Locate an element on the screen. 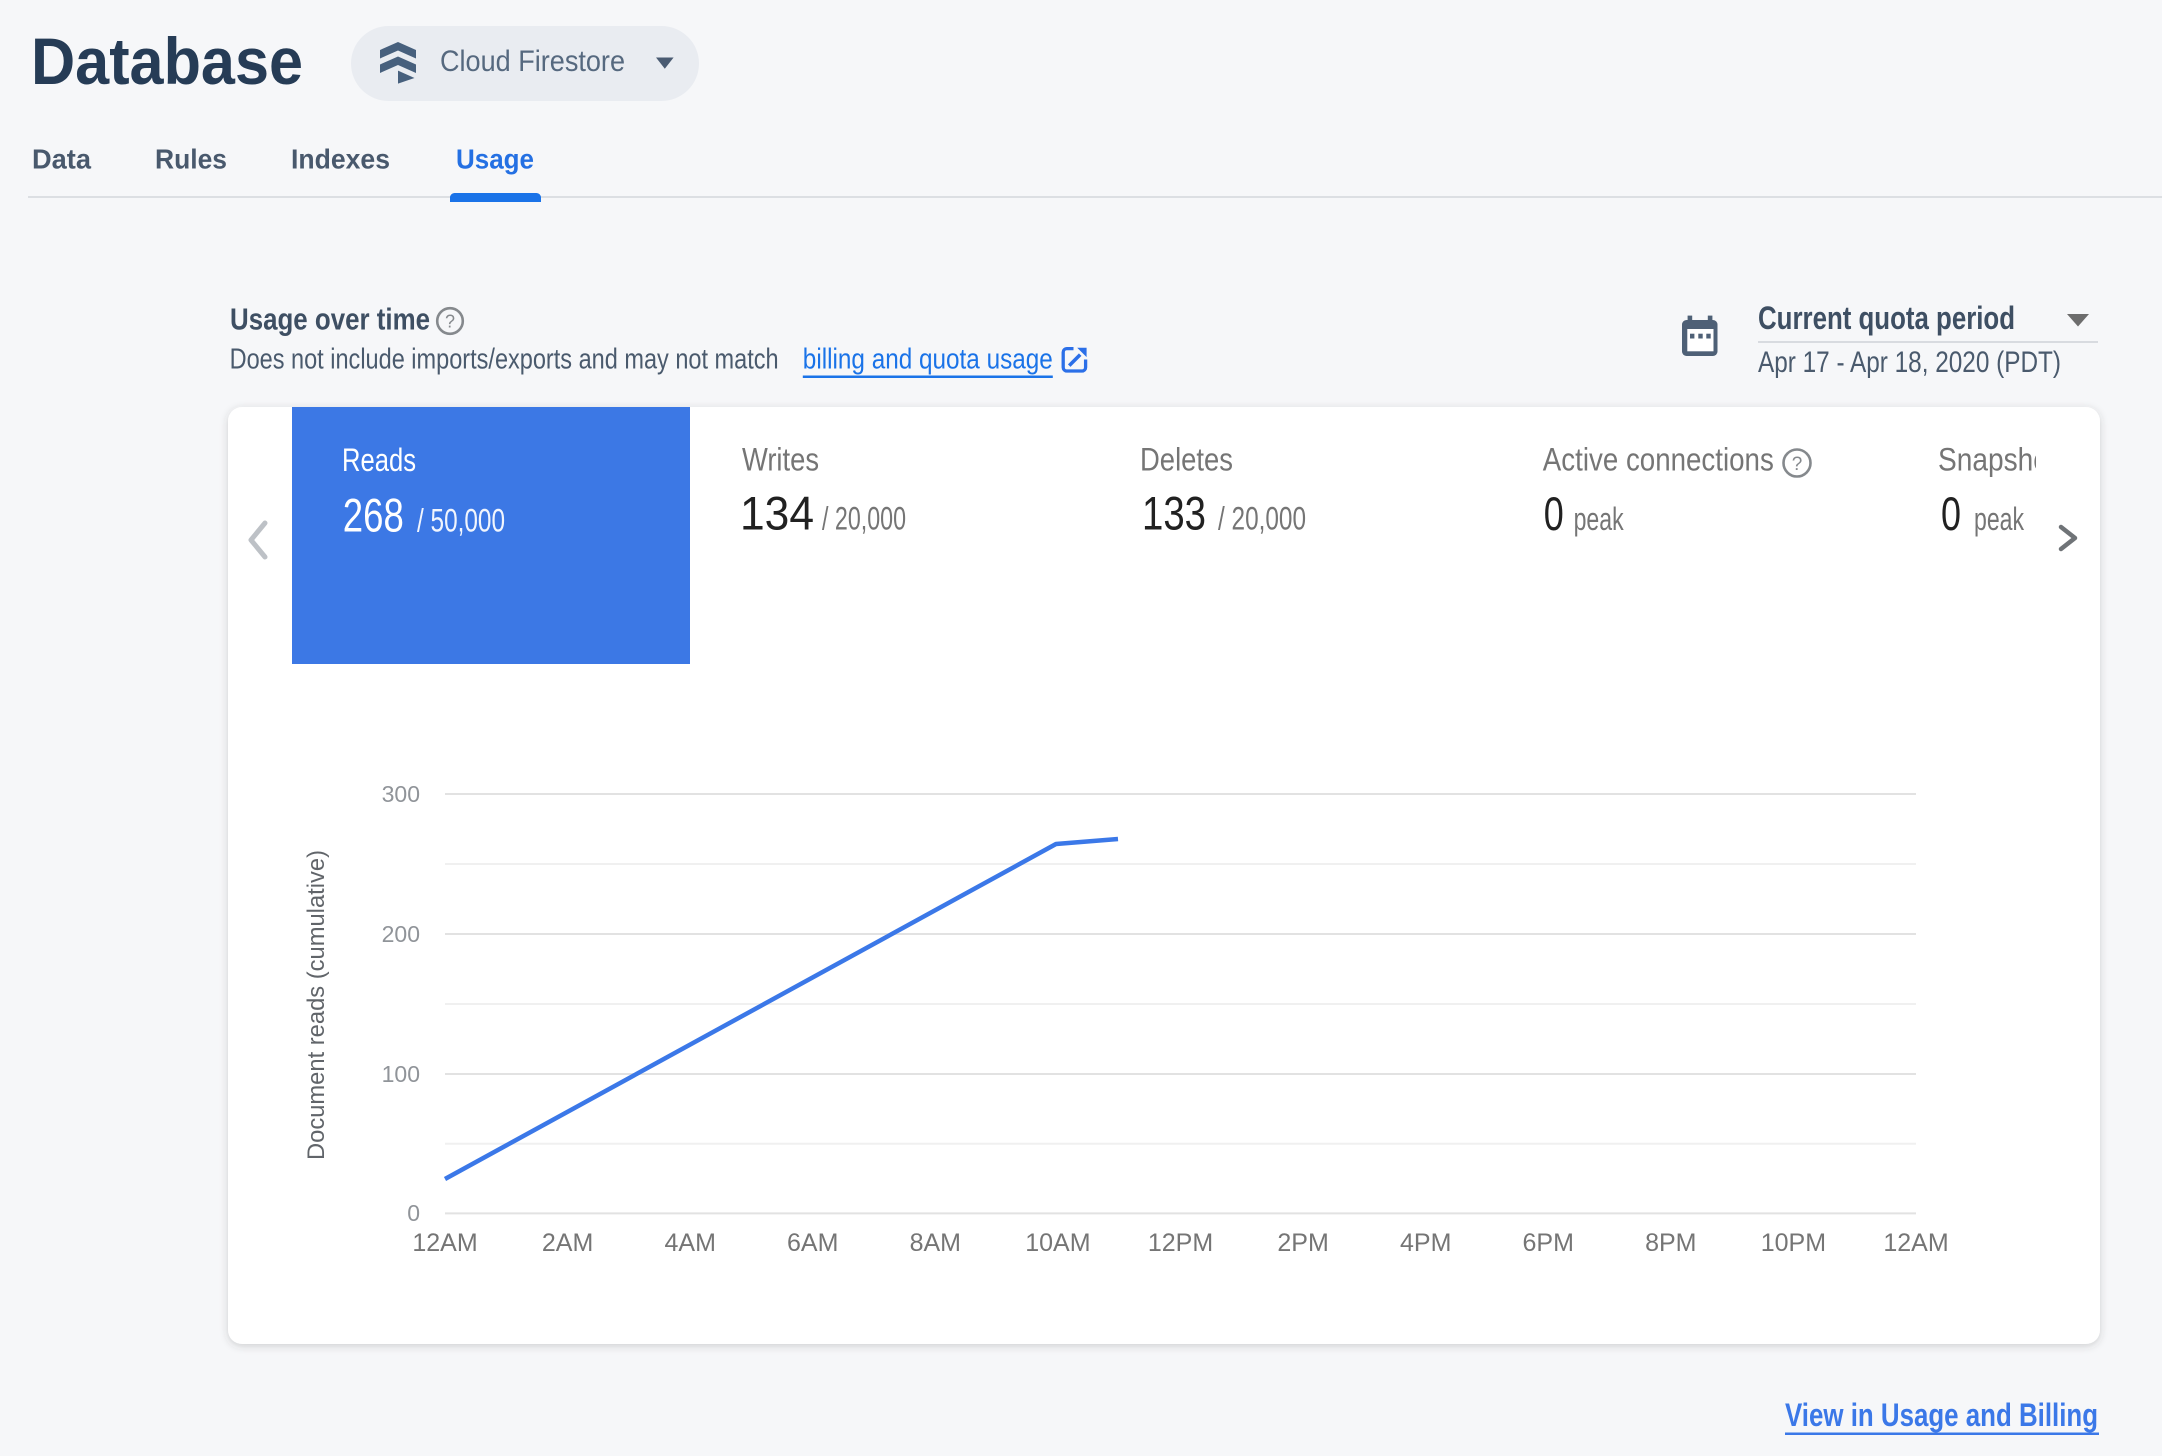  svg-text: Apr 17 - Apr 18, 2020 (PDT) is located at coordinates (1909, 362).